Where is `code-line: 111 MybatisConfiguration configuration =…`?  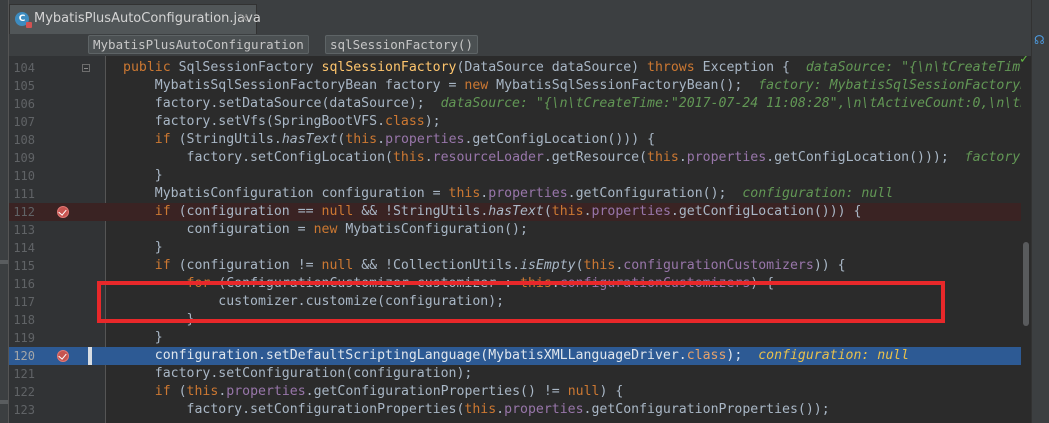
code-line: 111 MybatisConfiguration configuration =… is located at coordinates (515, 194).